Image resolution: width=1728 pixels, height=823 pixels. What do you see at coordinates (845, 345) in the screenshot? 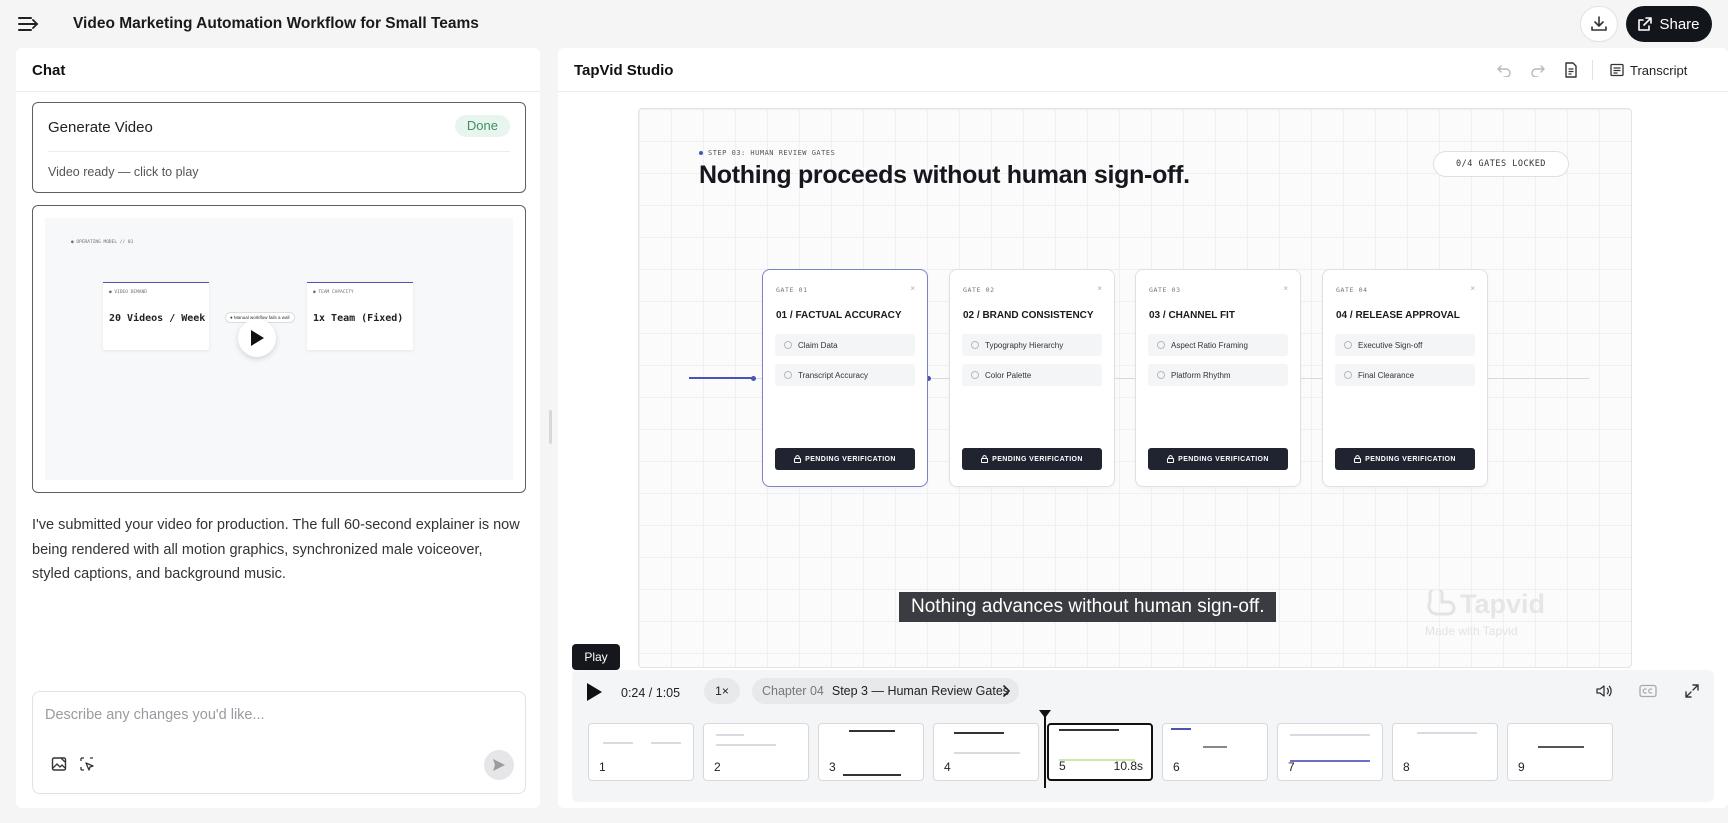
I see `gate-checklist-item: Claim Data` at bounding box center [845, 345].